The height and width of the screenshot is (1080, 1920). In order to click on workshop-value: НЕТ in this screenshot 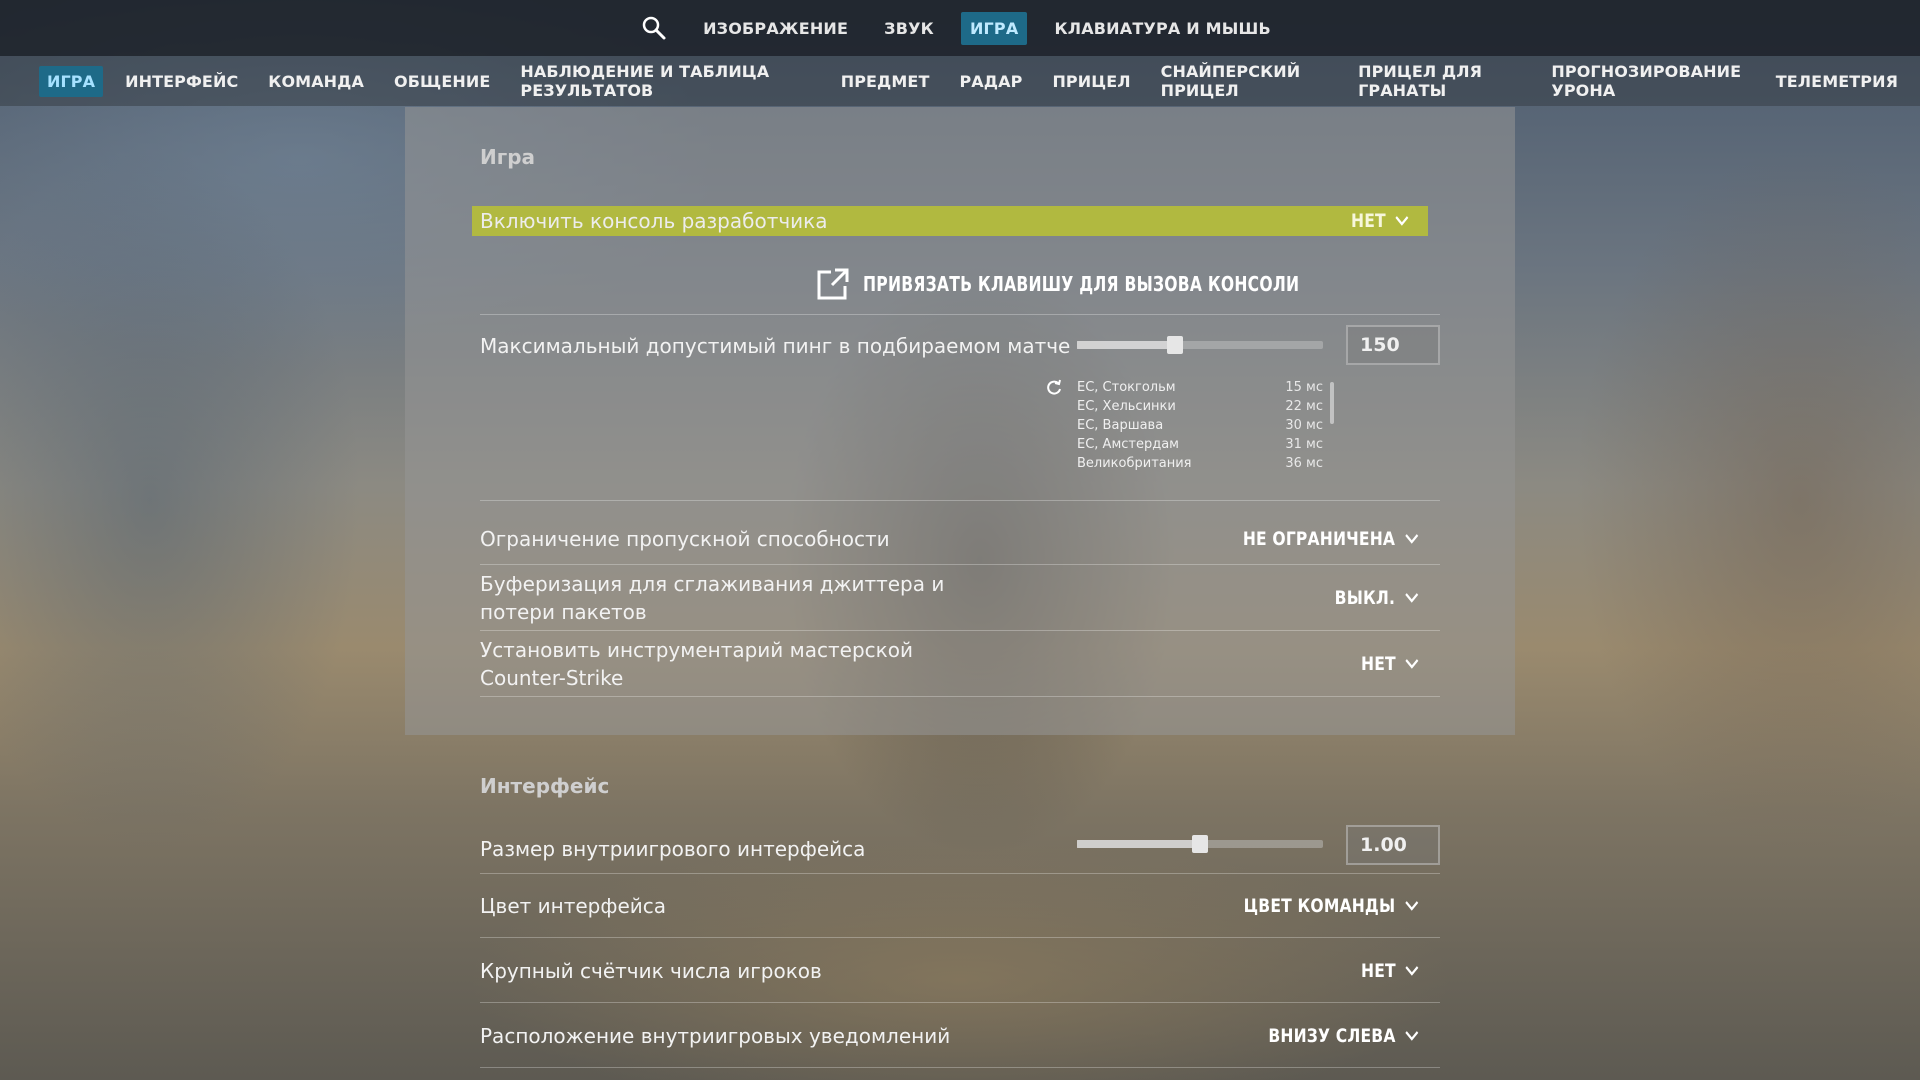, I will do `click(1378, 664)`.